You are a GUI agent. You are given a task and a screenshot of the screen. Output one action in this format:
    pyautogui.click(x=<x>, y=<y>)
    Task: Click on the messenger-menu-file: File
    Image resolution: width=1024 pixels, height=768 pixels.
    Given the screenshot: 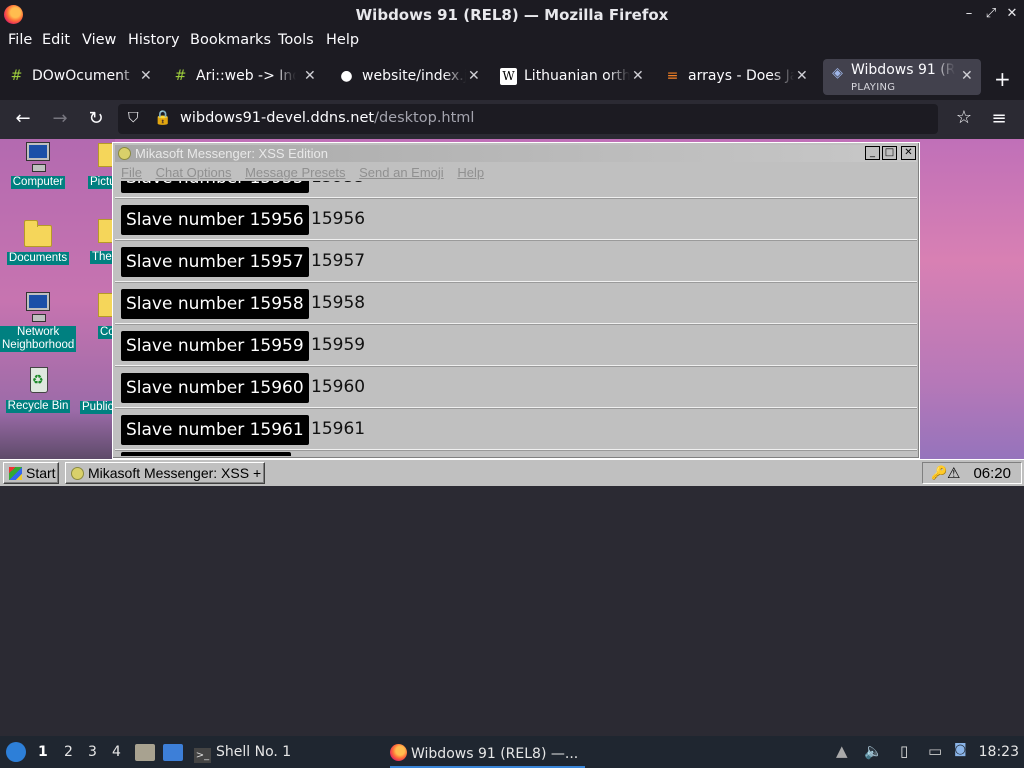 What is the action you would take?
    pyautogui.click(x=131, y=172)
    